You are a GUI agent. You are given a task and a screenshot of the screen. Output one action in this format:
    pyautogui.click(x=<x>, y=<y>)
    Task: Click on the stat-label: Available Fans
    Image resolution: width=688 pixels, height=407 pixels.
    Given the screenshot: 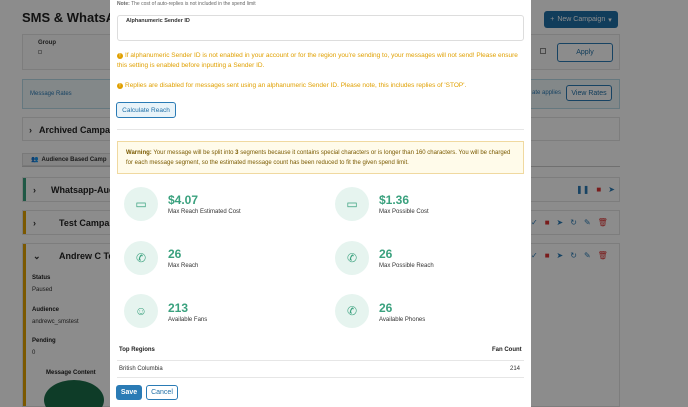 What is the action you would take?
    pyautogui.click(x=188, y=320)
    